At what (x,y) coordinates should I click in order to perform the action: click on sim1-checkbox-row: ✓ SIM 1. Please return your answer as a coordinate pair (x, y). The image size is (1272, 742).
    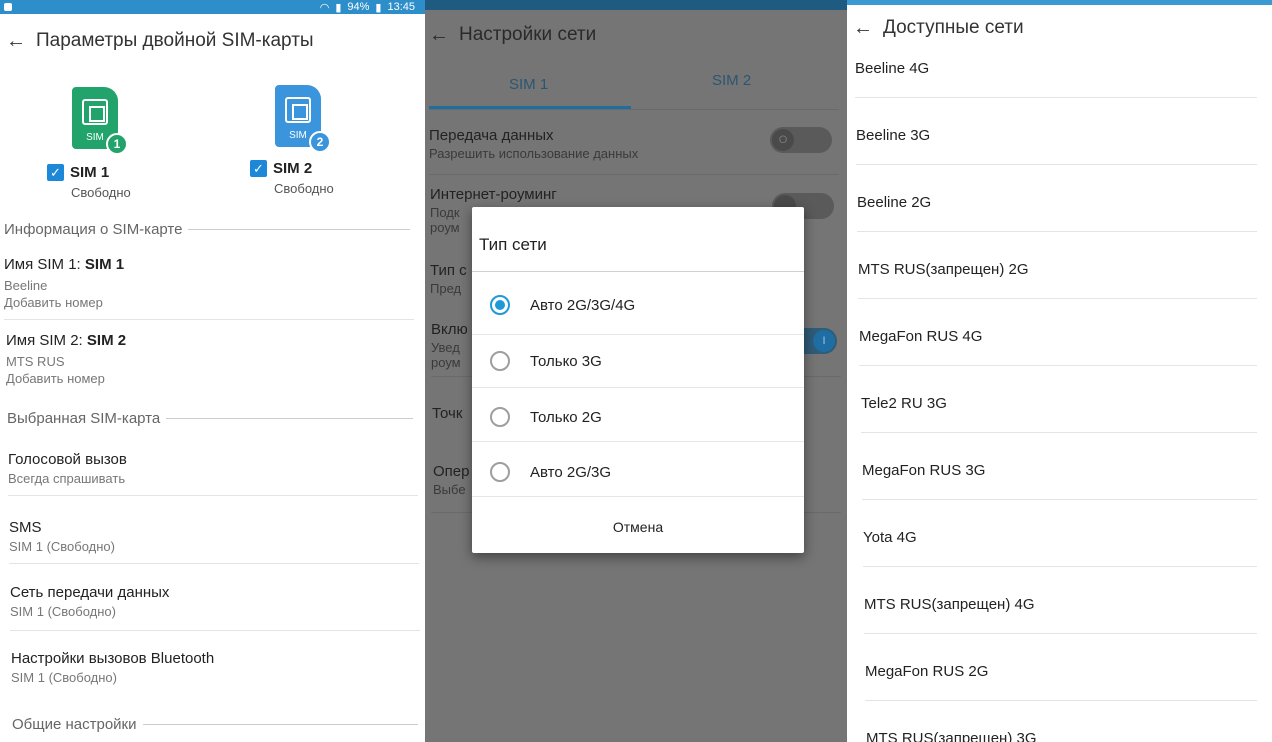
    Looking at the image, I should click on (78, 172).